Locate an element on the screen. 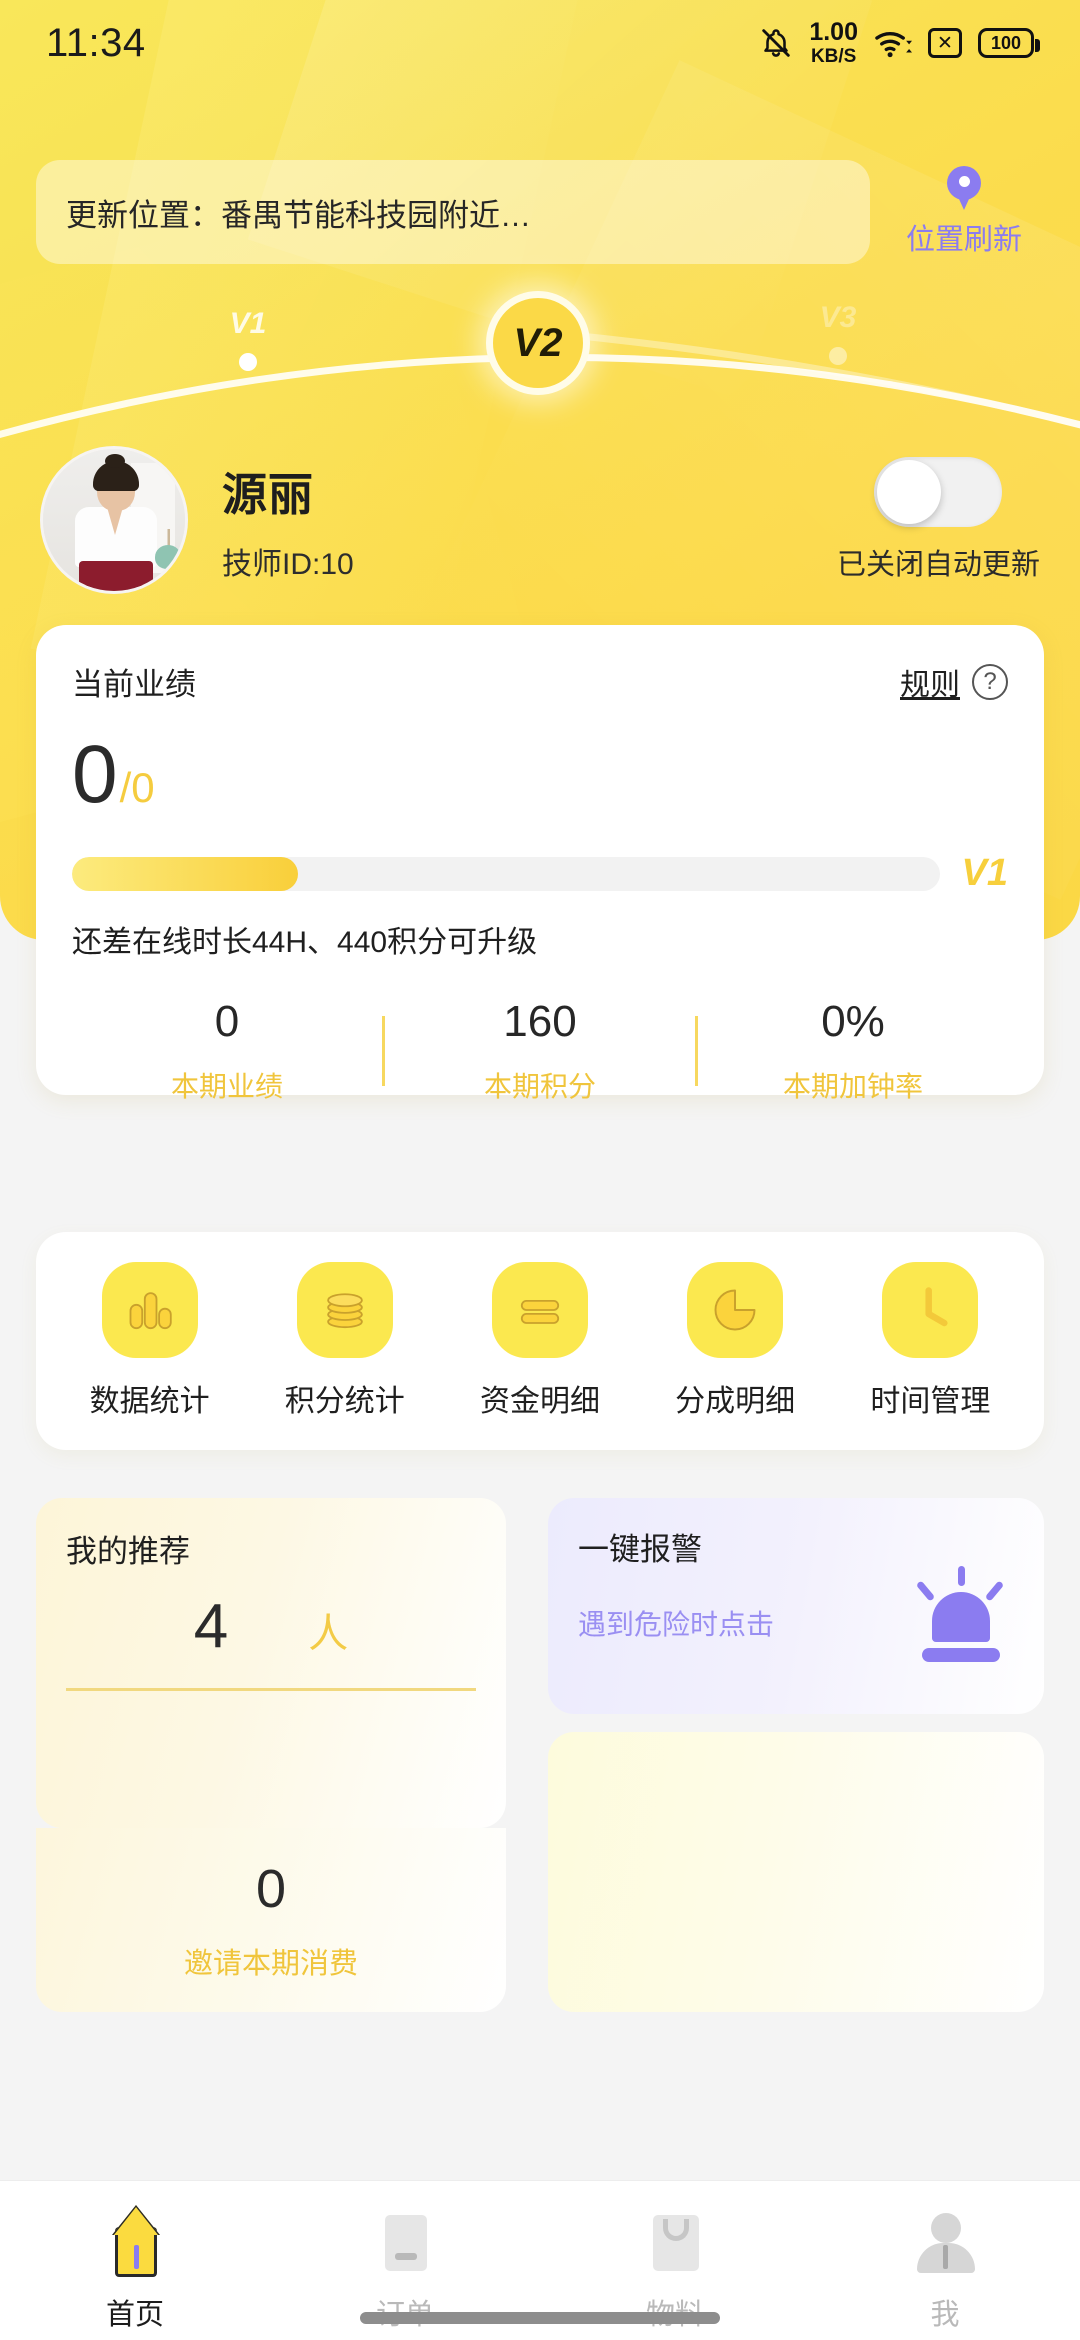 This screenshot has width=1080, height=2340. performance-denominator: /0 is located at coordinates (137, 787).